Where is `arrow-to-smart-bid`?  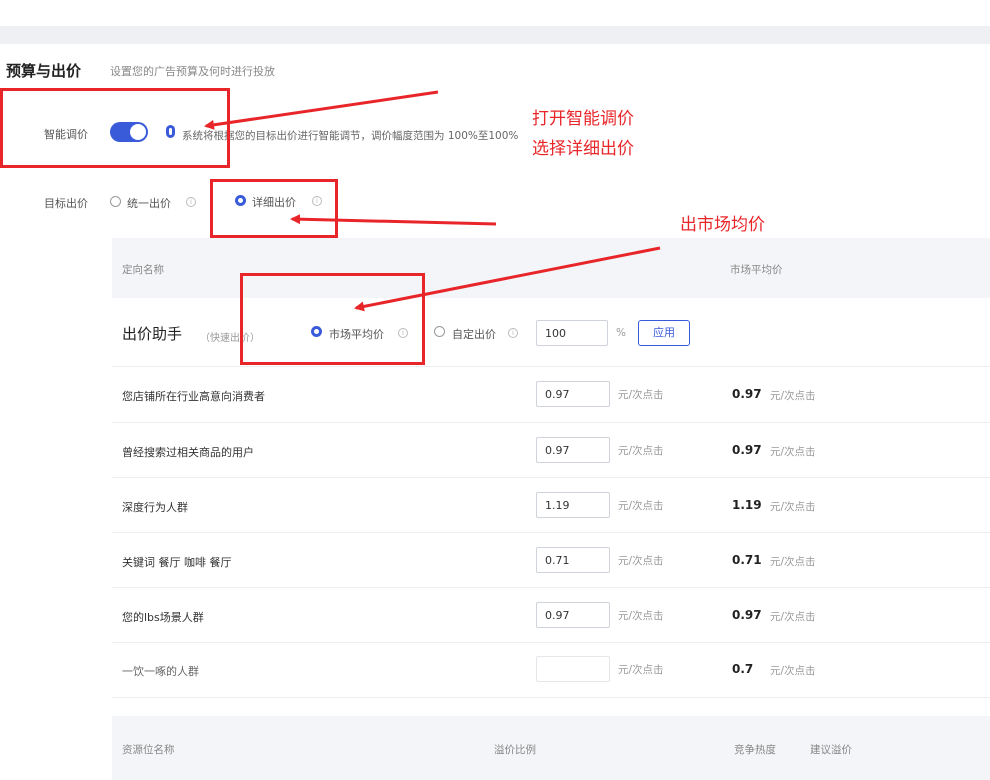 arrow-to-smart-bid is located at coordinates (321, 110).